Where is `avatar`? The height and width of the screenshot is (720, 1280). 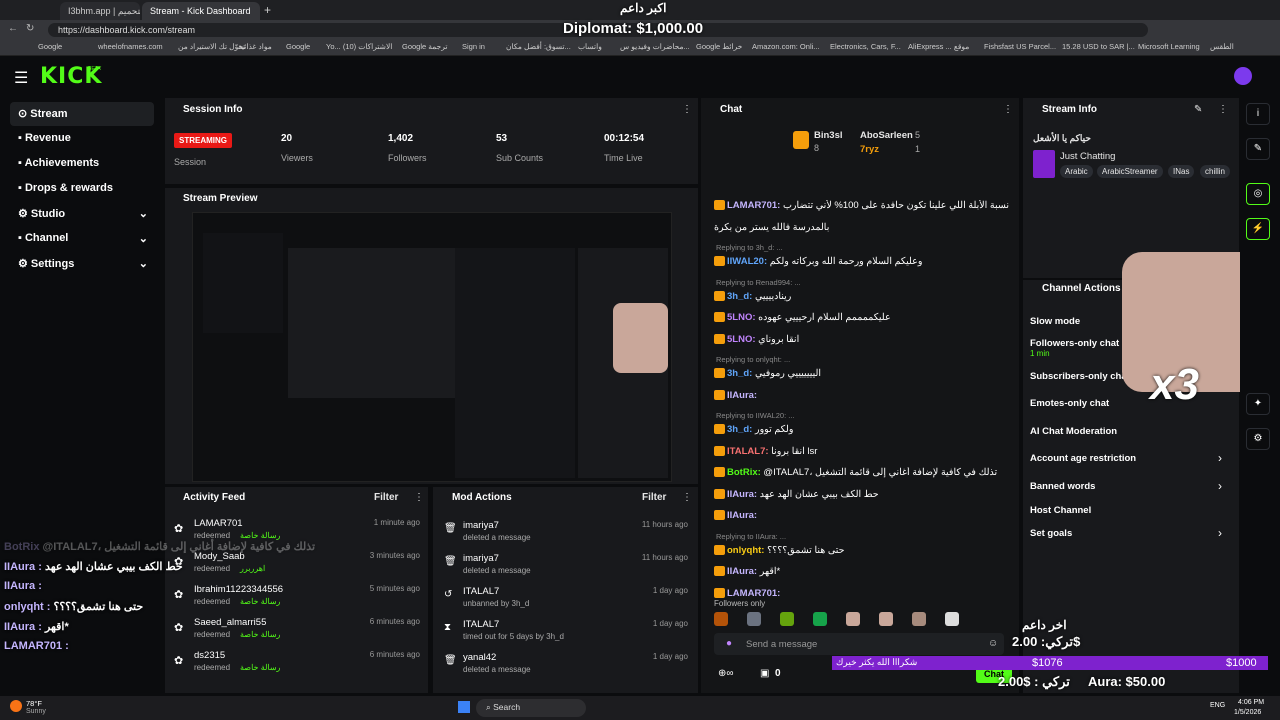
avatar is located at coordinates (1243, 76).